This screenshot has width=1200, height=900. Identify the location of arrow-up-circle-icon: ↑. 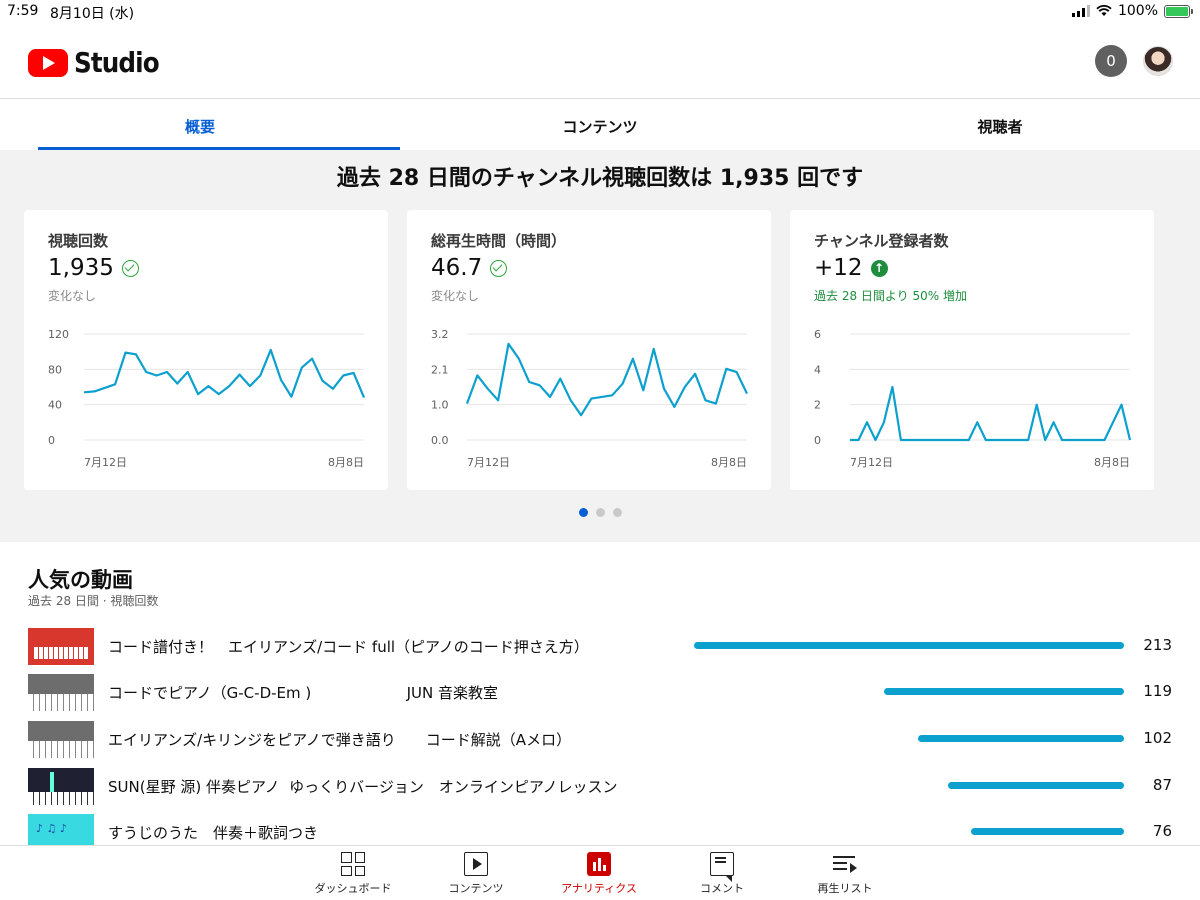
(879, 268).